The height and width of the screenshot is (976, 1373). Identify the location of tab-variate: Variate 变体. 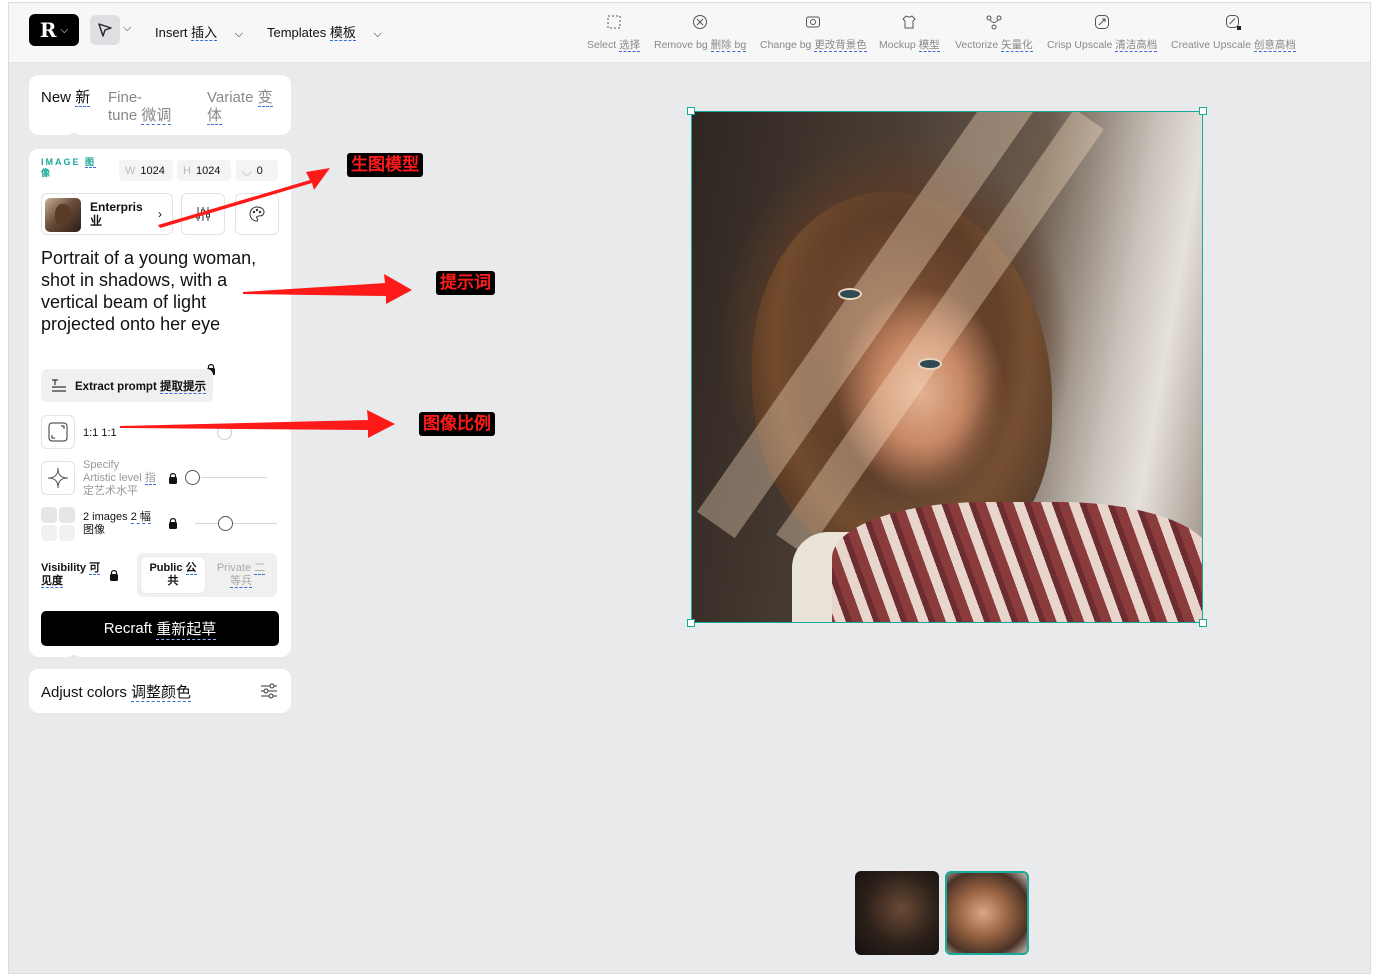
(240, 107).